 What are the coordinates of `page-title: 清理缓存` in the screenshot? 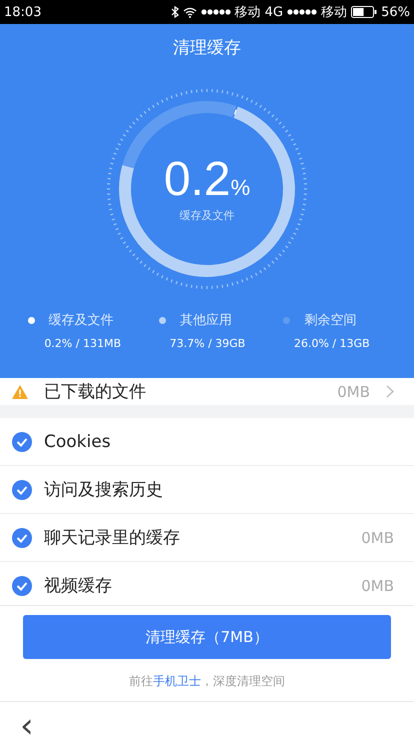 It's located at (207, 48).